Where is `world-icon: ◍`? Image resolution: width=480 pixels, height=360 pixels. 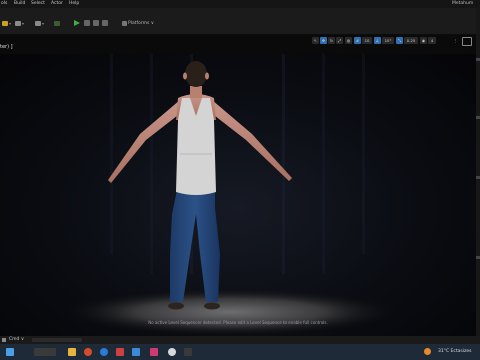 world-icon: ◍ is located at coordinates (348, 40).